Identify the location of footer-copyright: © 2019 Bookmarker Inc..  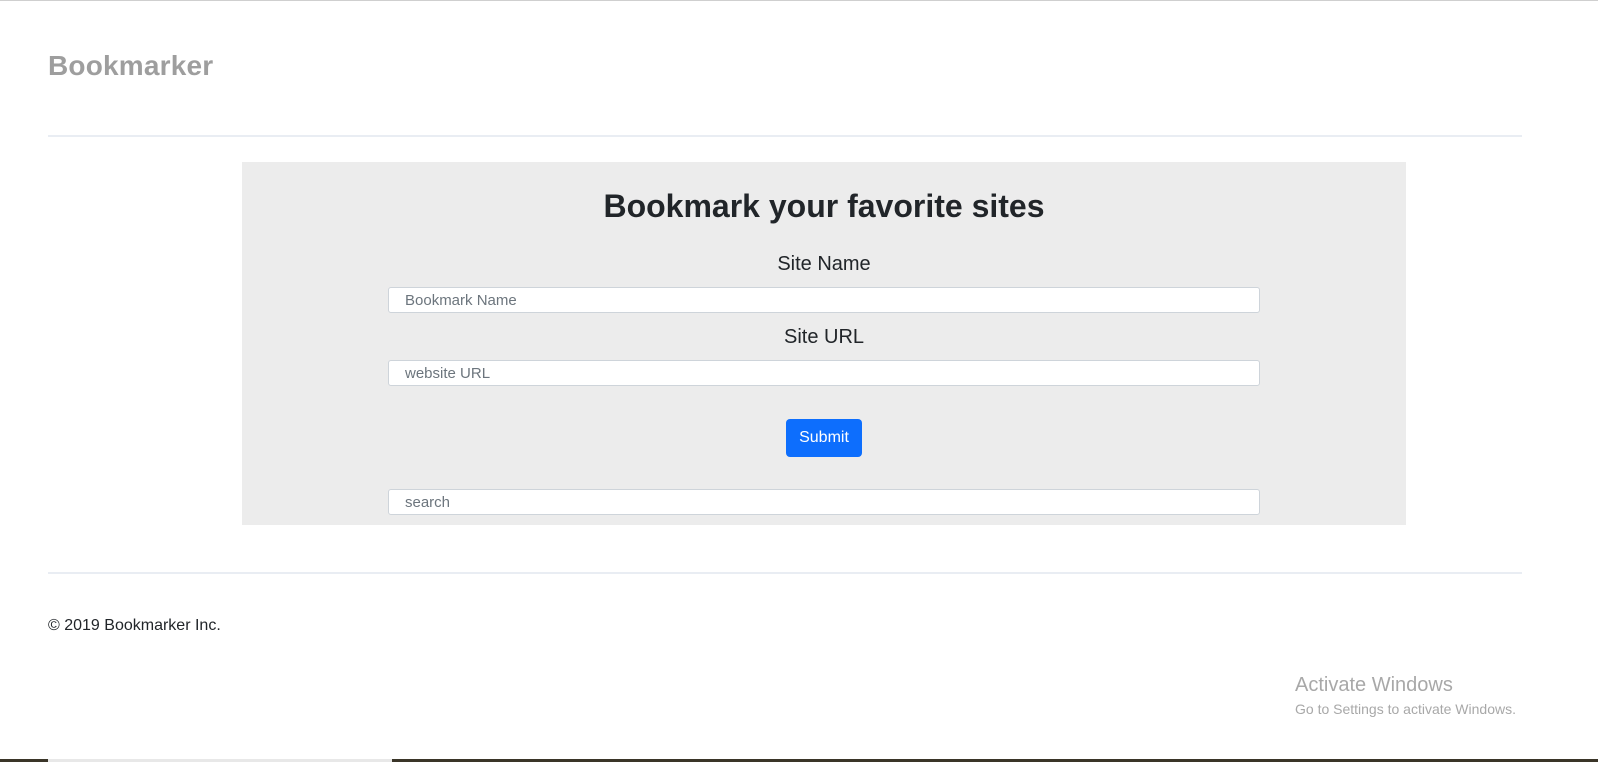
(134, 625).